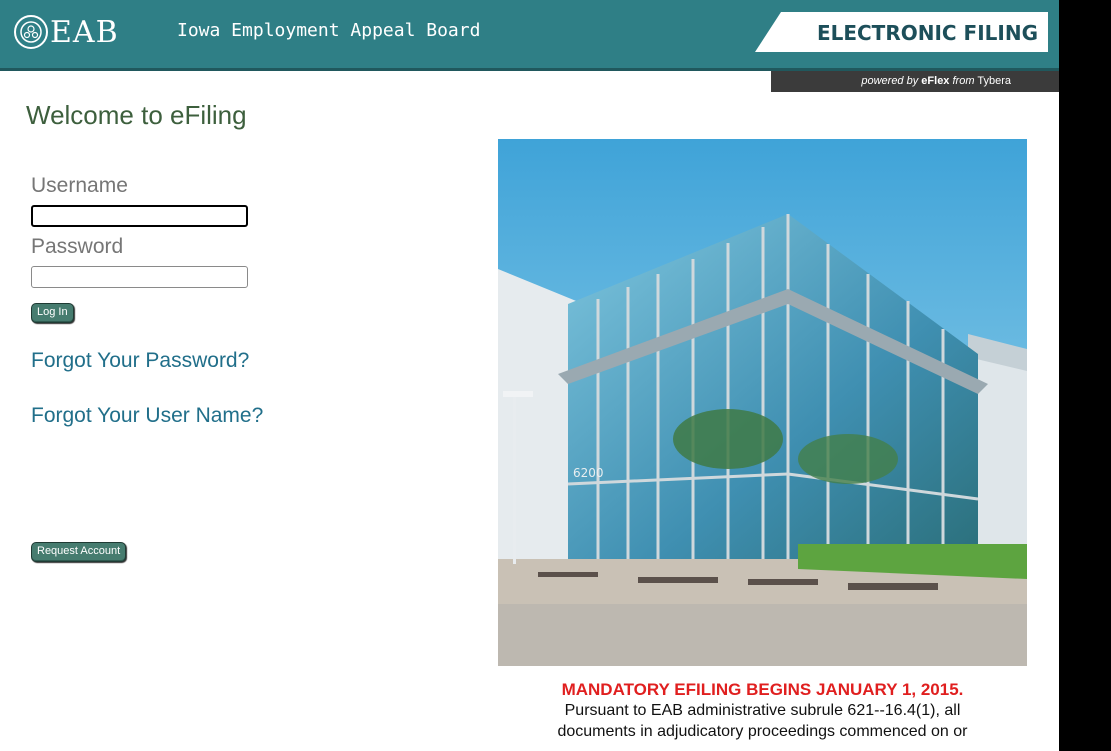 This screenshot has width=1111, height=751. What do you see at coordinates (136, 115) in the screenshot?
I see `page-title: Welcome to eFiling` at bounding box center [136, 115].